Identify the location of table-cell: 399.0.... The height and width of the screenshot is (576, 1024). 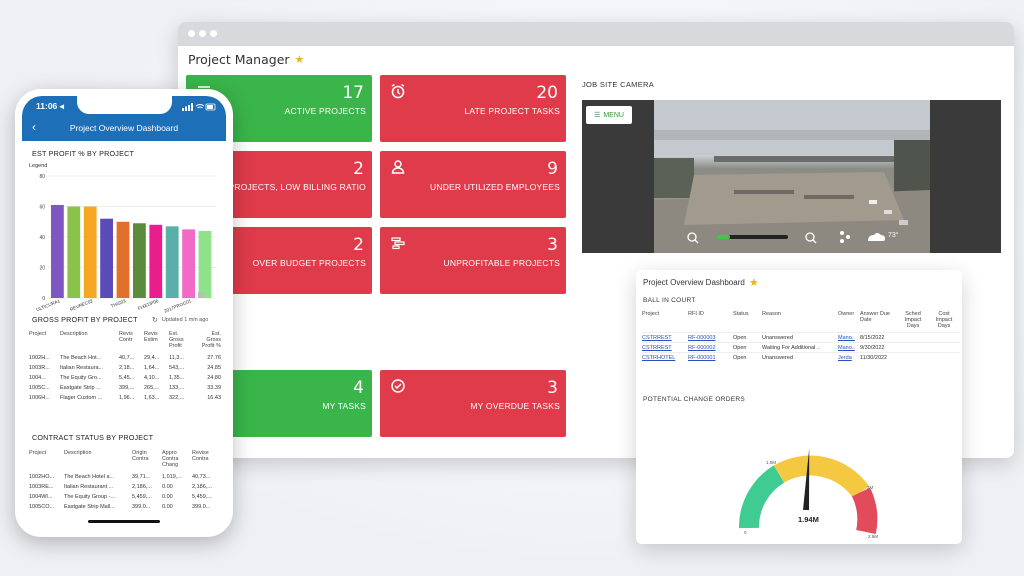
(201, 507).